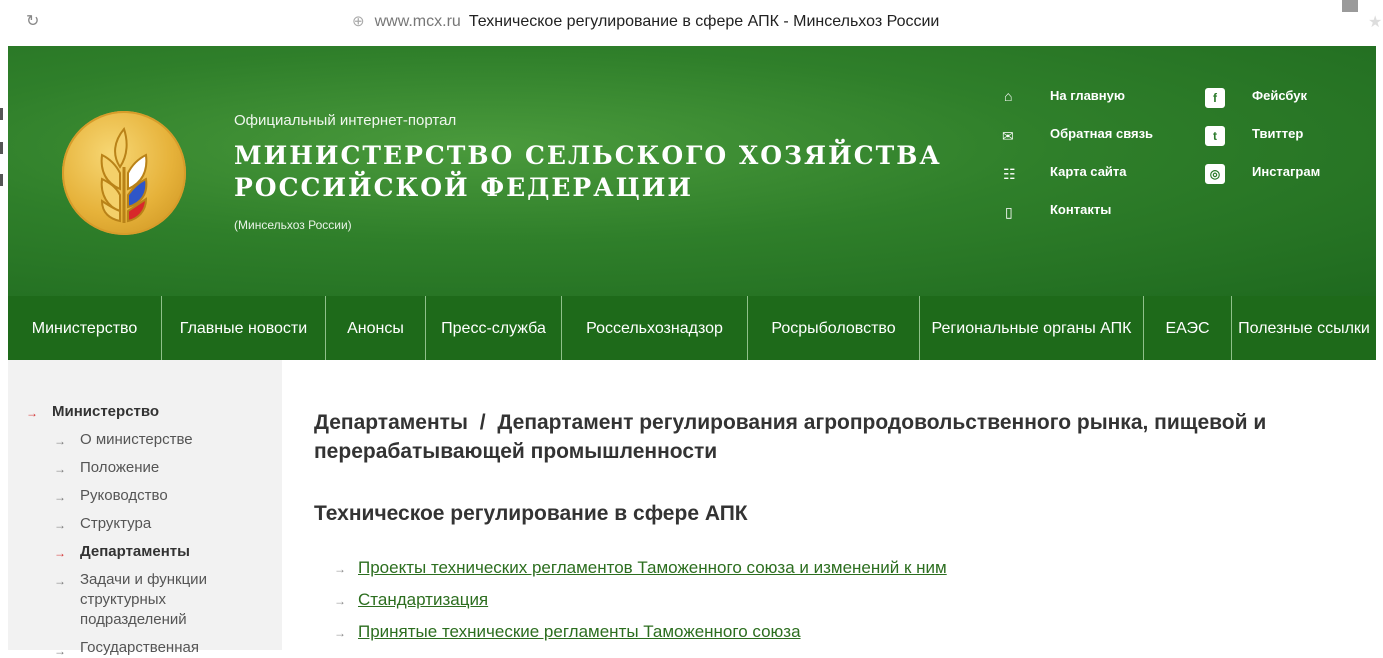  I want to click on social-link-facebook: Фейсбук, so click(1279, 95).